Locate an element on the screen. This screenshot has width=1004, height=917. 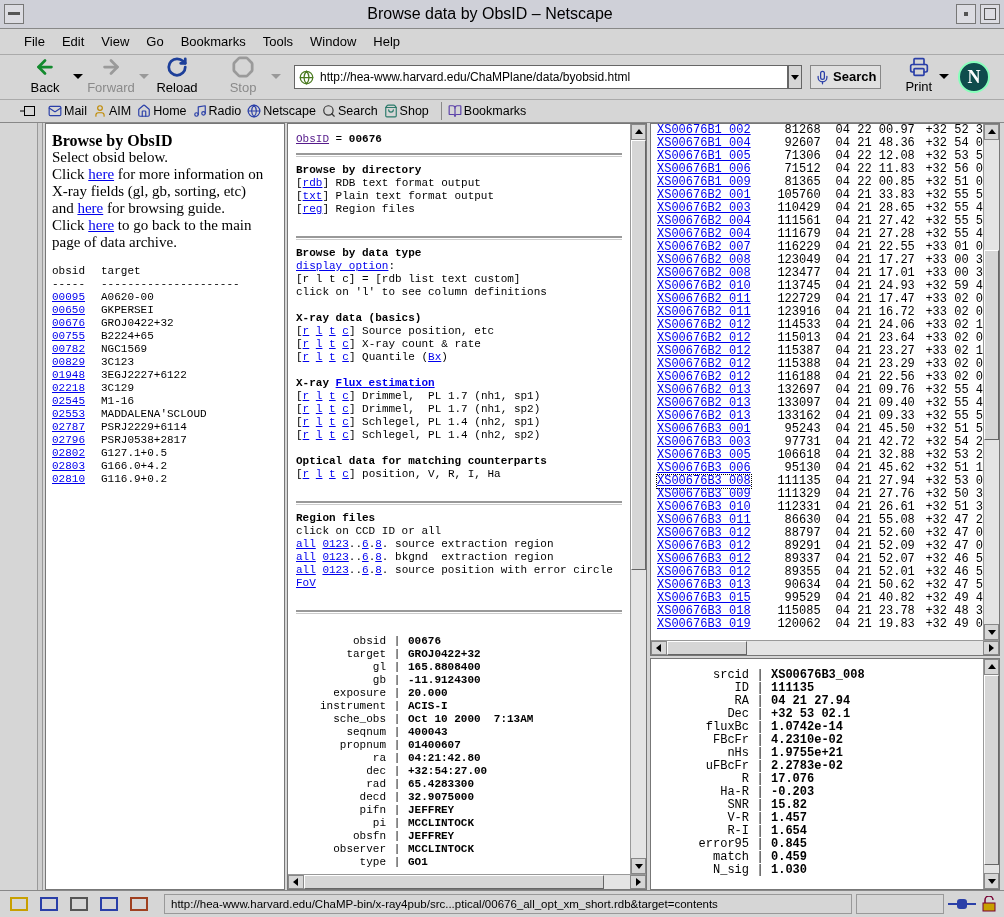
observation-number-link: 02553 is located at coordinates (68, 414).